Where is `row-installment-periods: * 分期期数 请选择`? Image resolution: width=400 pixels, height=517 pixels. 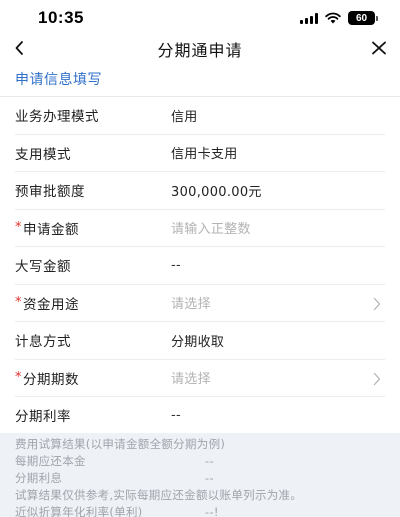 row-installment-periods: * 分期期数 请选择 is located at coordinates (200, 378).